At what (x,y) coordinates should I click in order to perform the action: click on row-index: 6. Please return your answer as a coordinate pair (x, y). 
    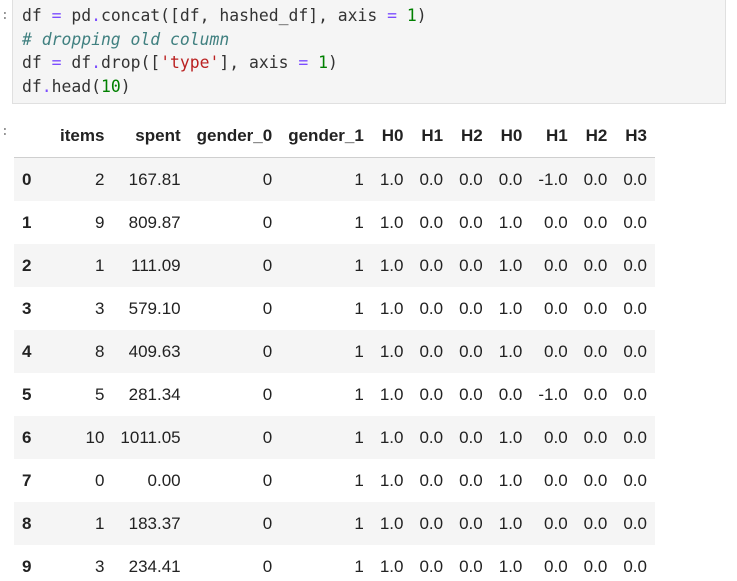
    Looking at the image, I should click on (27, 437).